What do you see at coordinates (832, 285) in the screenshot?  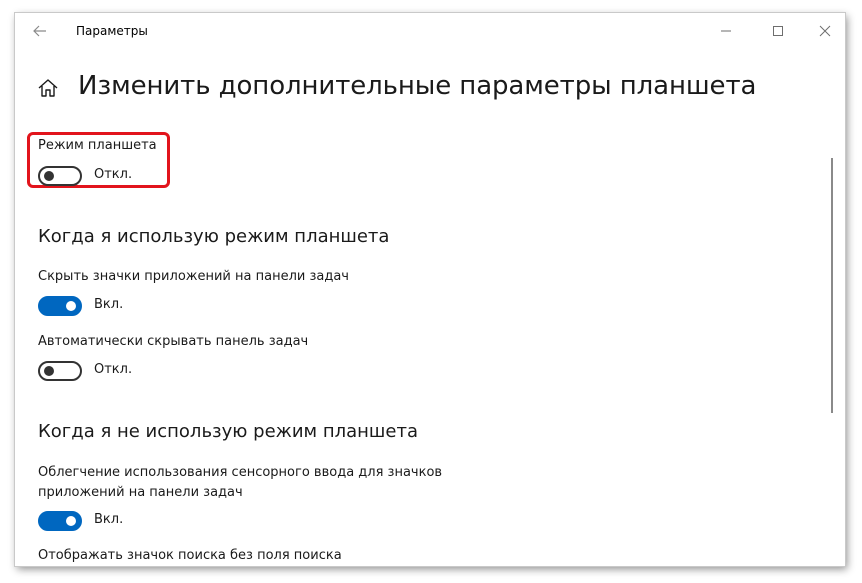 I see `scrollbar` at bounding box center [832, 285].